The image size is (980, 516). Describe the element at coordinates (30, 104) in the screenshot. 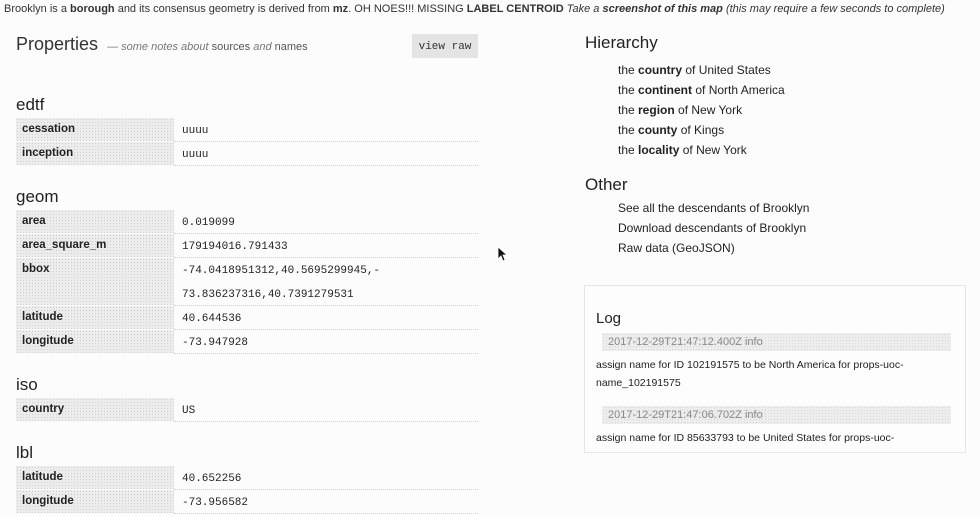

I see `section-title-edtf: edtf` at that location.